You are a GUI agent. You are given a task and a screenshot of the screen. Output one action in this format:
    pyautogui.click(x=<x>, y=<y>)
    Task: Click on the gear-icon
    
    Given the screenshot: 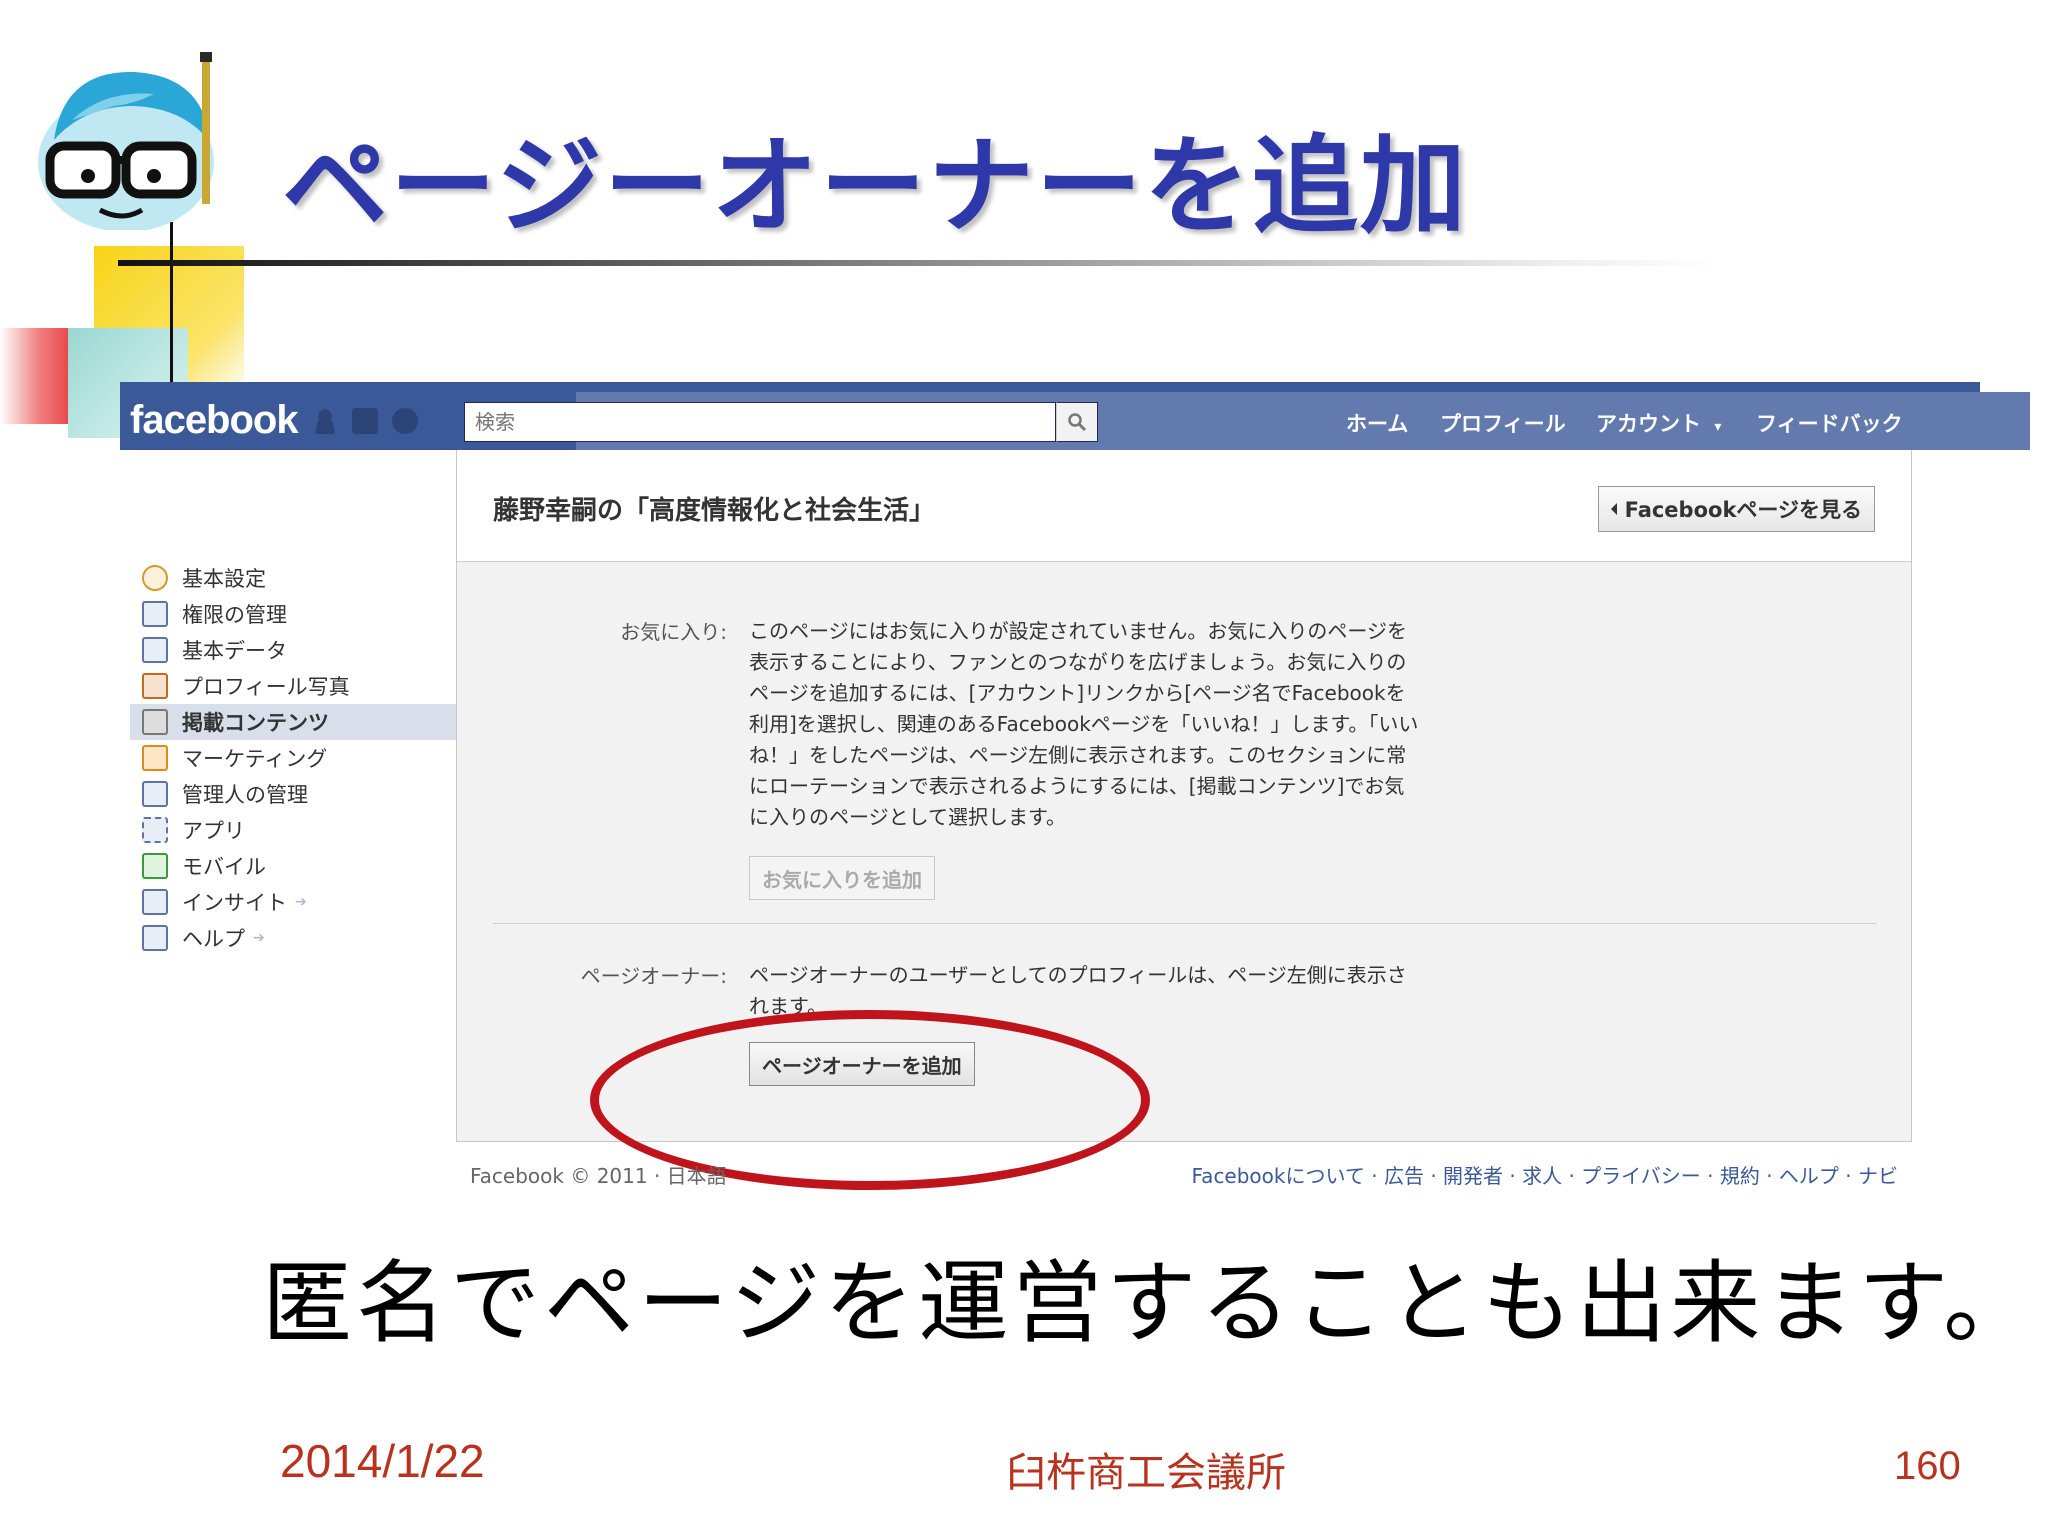 What is the action you would take?
    pyautogui.click(x=155, y=578)
    